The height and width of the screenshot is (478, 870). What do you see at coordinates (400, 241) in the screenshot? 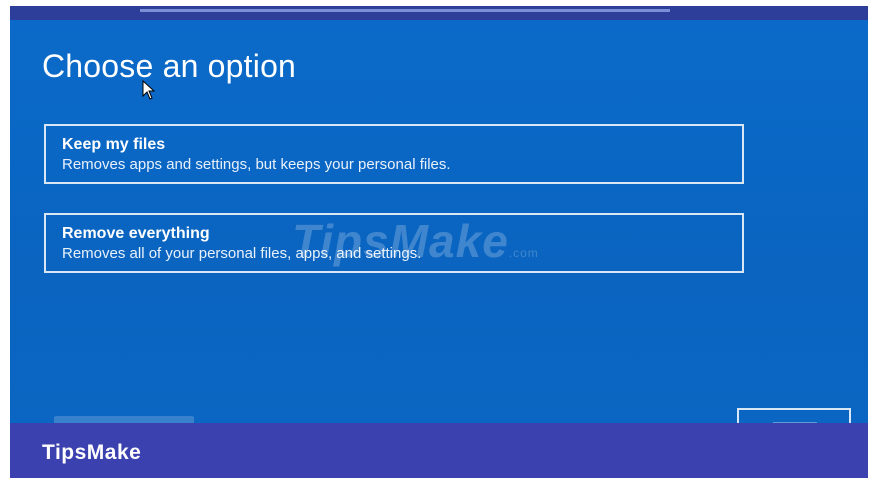
I see `watermark-text: TipsMake` at bounding box center [400, 241].